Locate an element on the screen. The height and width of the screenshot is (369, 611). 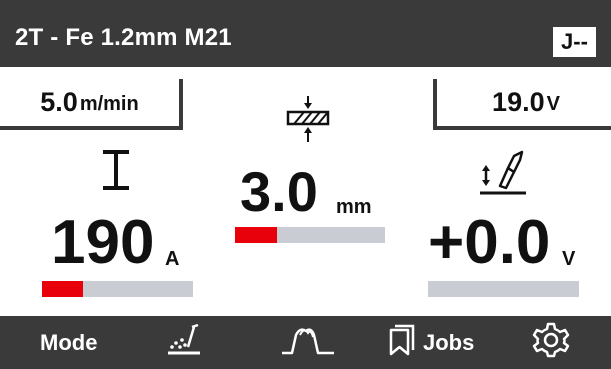
jobs-button: Jobs is located at coordinates (431, 342).